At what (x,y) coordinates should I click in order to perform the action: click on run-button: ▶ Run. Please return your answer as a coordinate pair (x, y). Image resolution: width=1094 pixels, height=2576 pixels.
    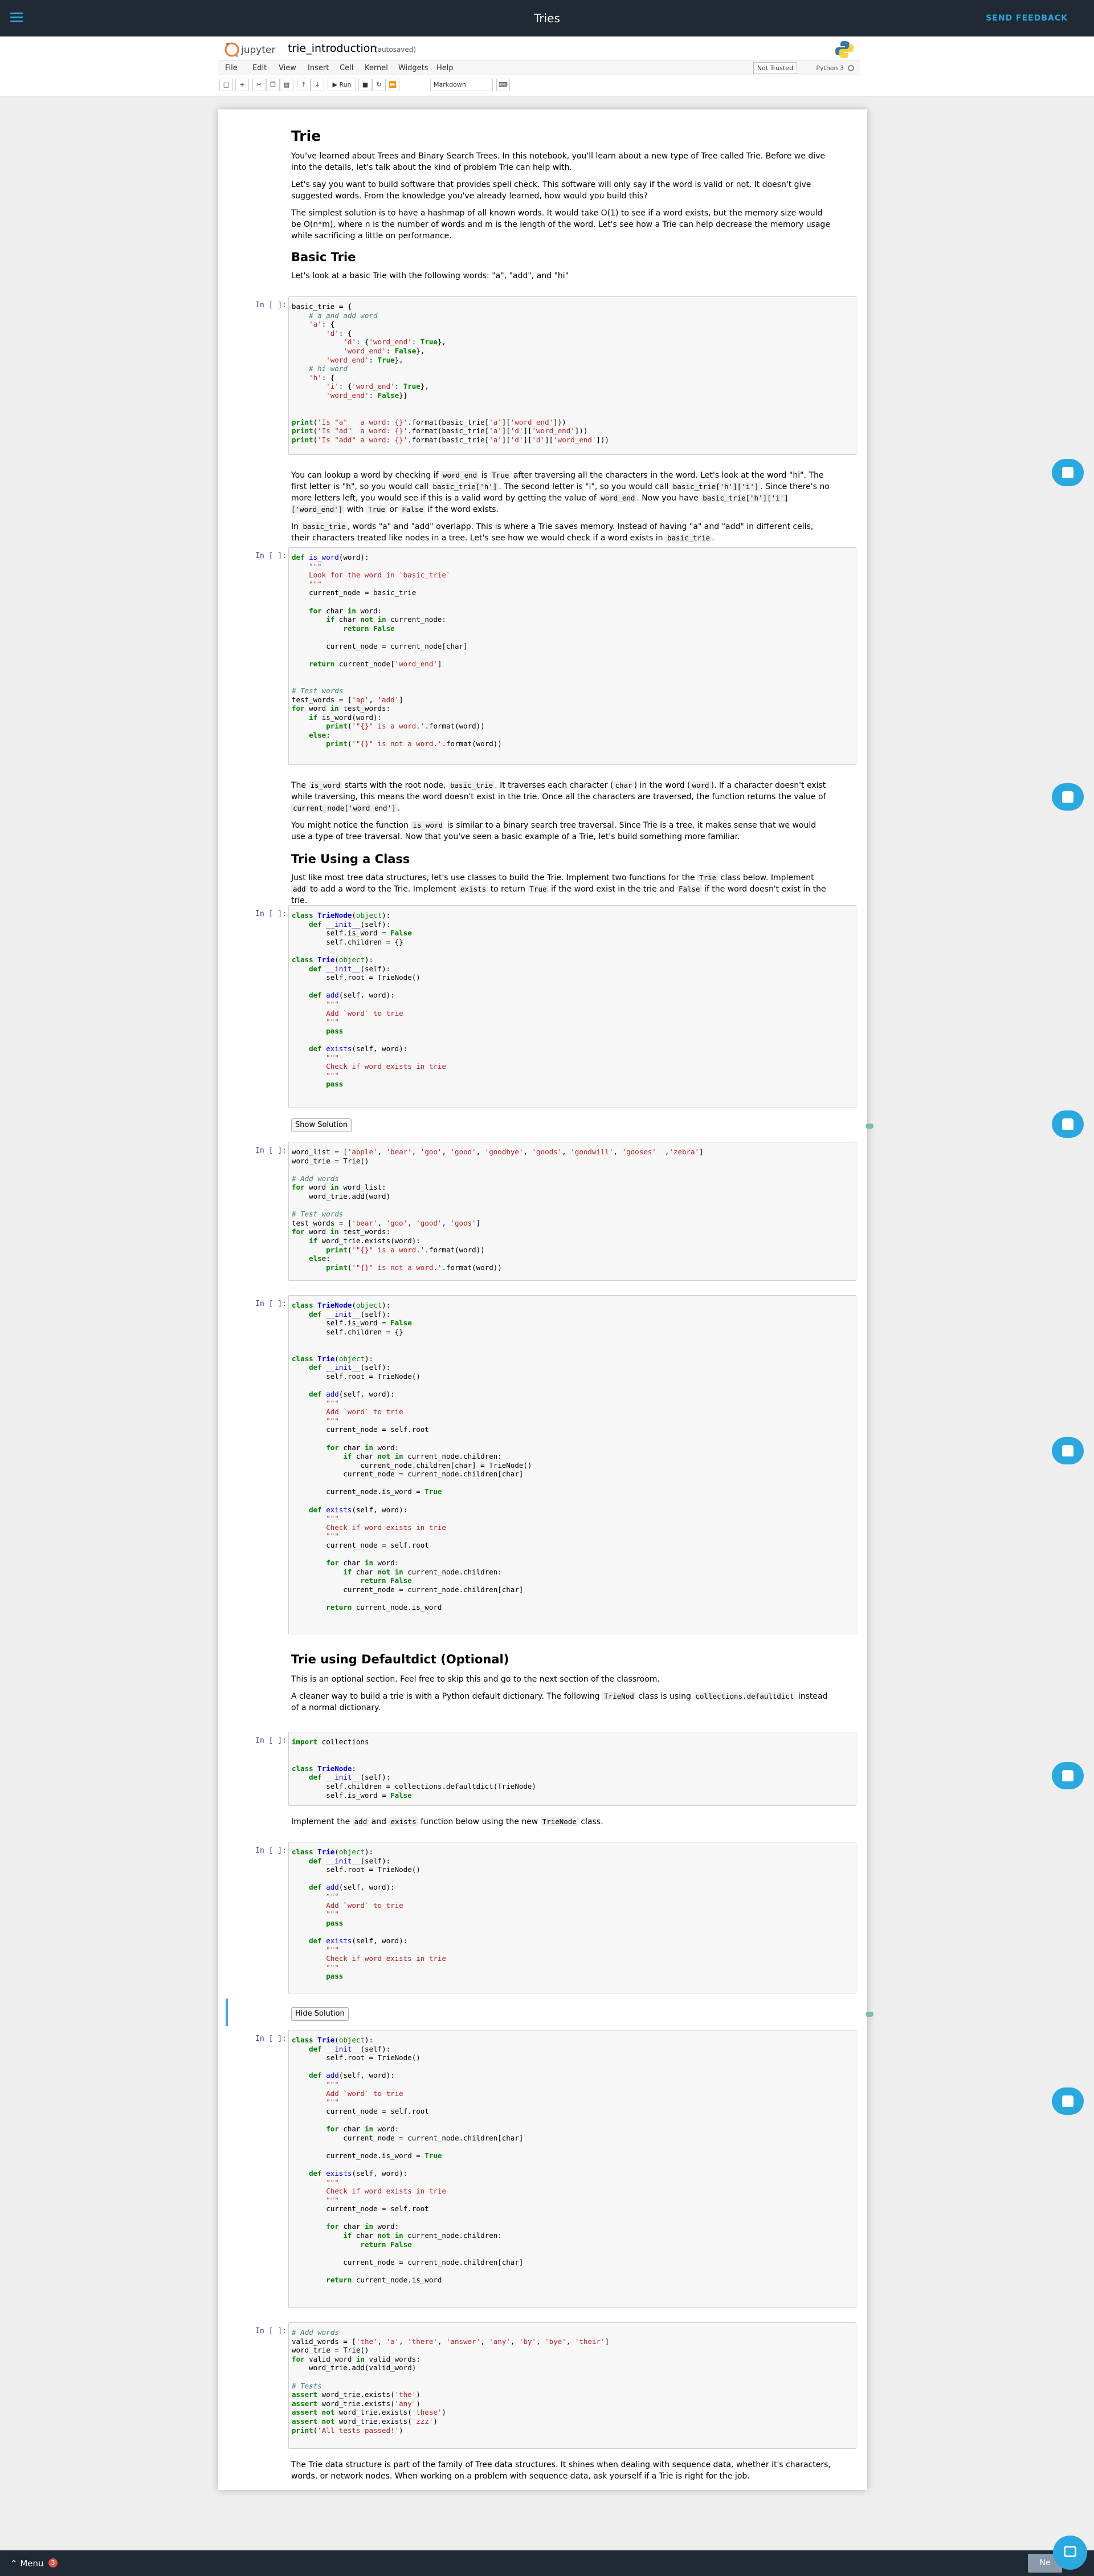
    Looking at the image, I should click on (342, 85).